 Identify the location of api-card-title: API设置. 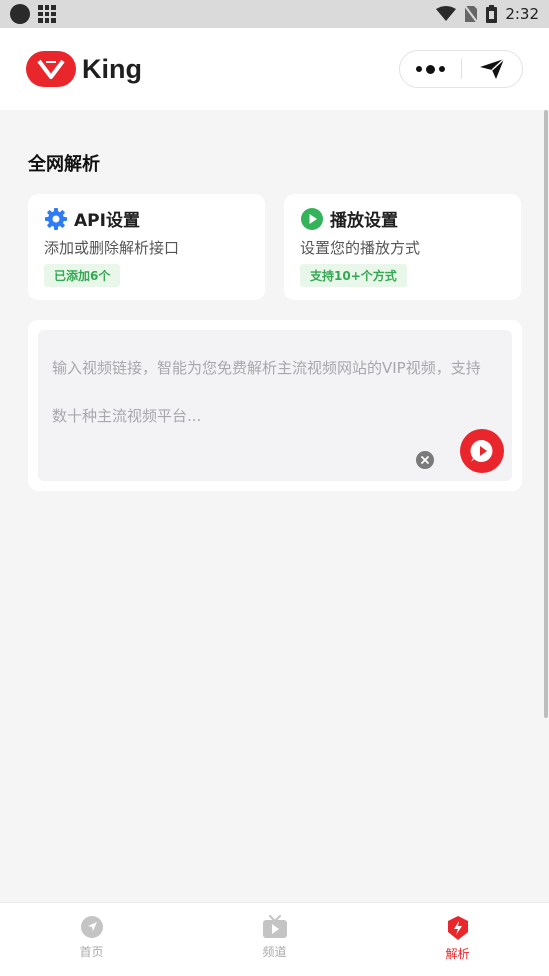
(107, 221).